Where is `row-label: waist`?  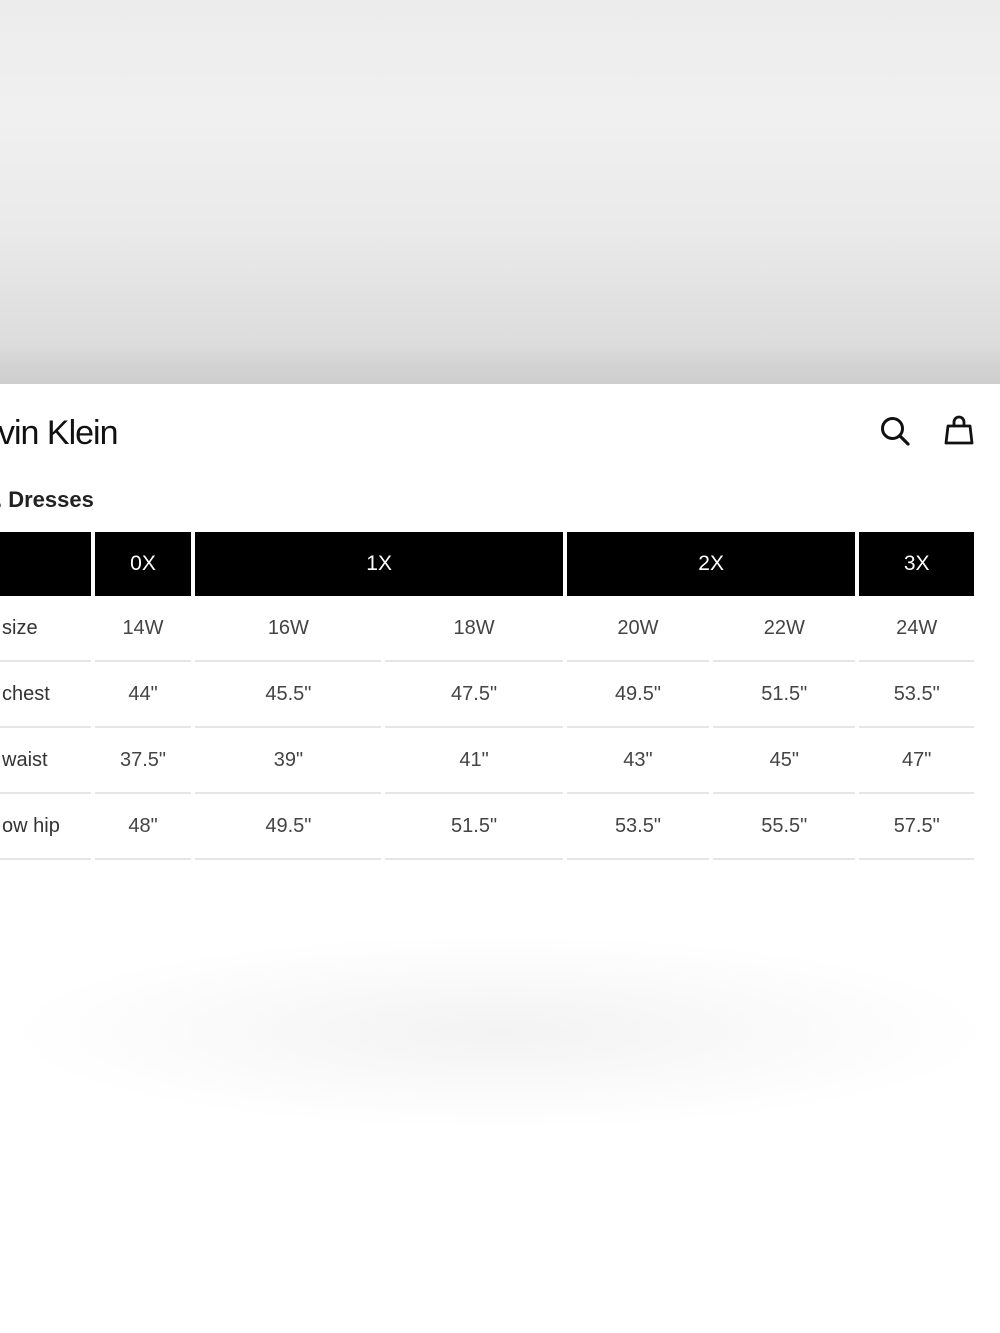
row-label: waist is located at coordinates (45, 761).